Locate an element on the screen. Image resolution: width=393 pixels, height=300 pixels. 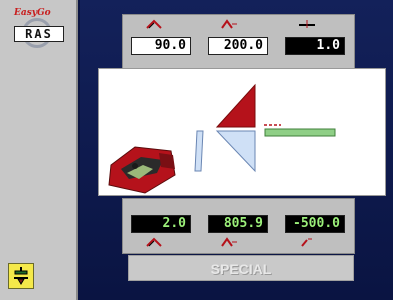
die-shape is located at coordinates (235, 151).